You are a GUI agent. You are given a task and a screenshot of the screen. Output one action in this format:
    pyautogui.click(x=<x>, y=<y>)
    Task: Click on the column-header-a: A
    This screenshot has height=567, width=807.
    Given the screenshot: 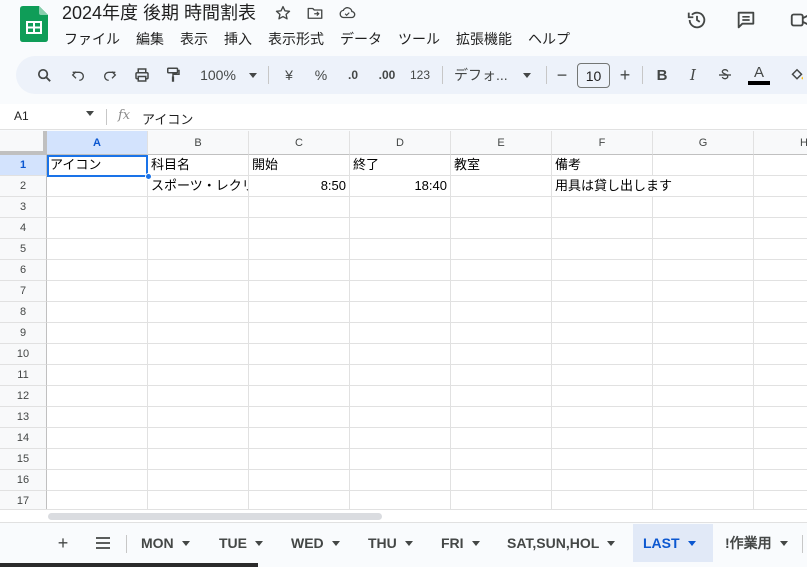 What is the action you would take?
    pyautogui.click(x=97, y=143)
    